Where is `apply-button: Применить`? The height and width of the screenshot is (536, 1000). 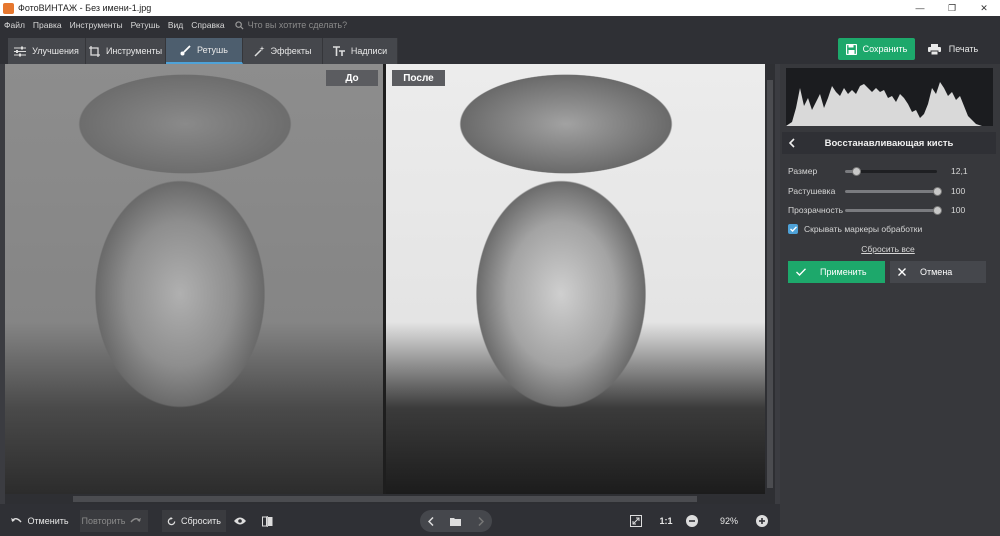
apply-button: Применить is located at coordinates (836, 272).